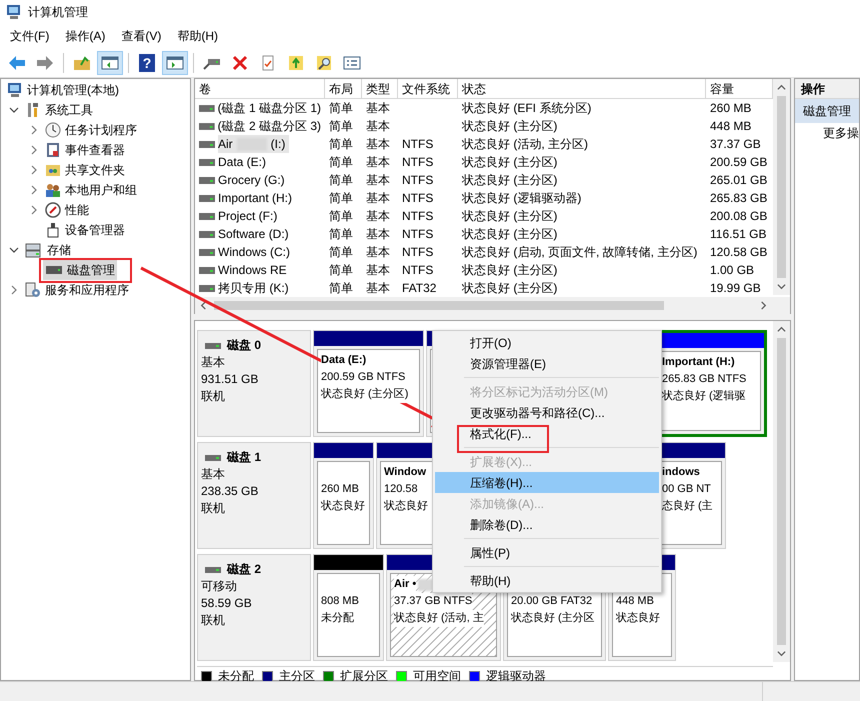  I want to click on table-row: Software (D:) 简单 基本 NTFS 状态良好 (主分区) 116.51 GB, so click(484, 234).